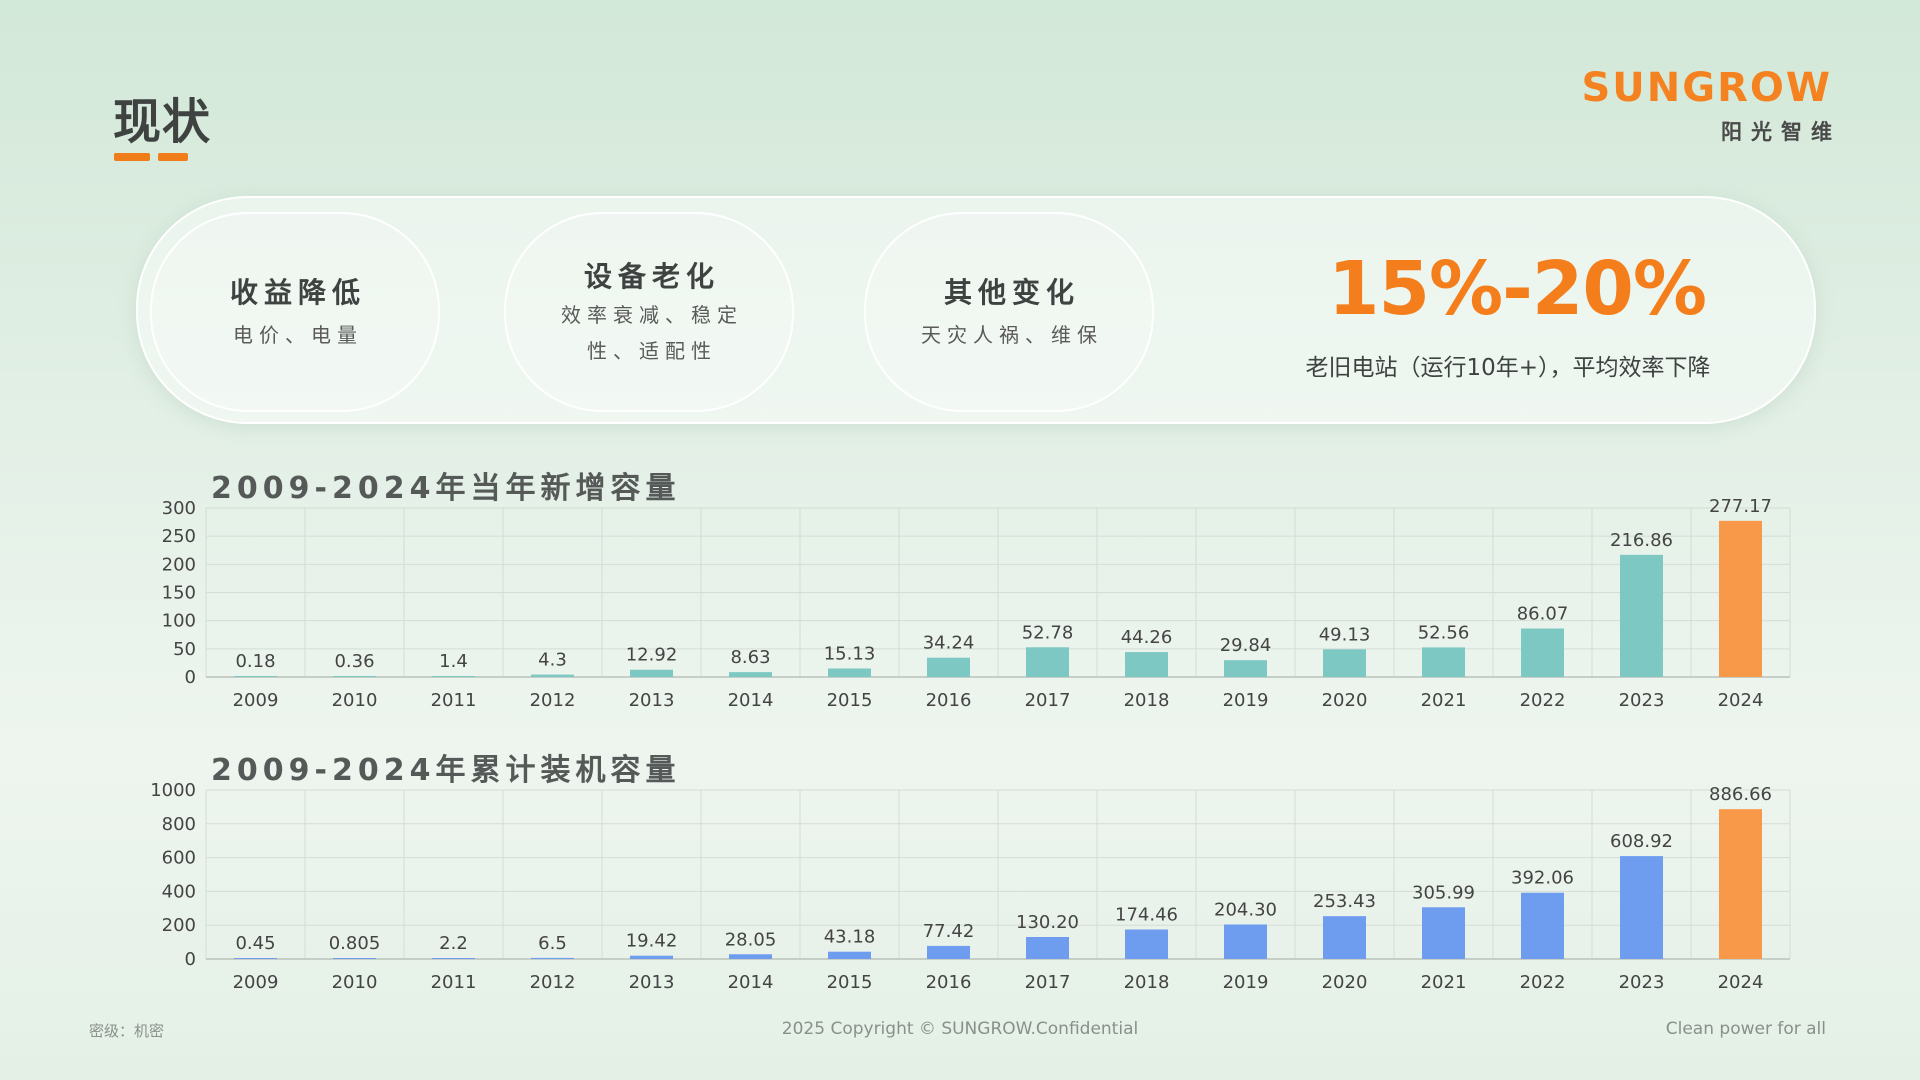 The image size is (1920, 1080). Describe the element at coordinates (179, 508) in the screenshot. I see `y-tick-label: 300` at that location.